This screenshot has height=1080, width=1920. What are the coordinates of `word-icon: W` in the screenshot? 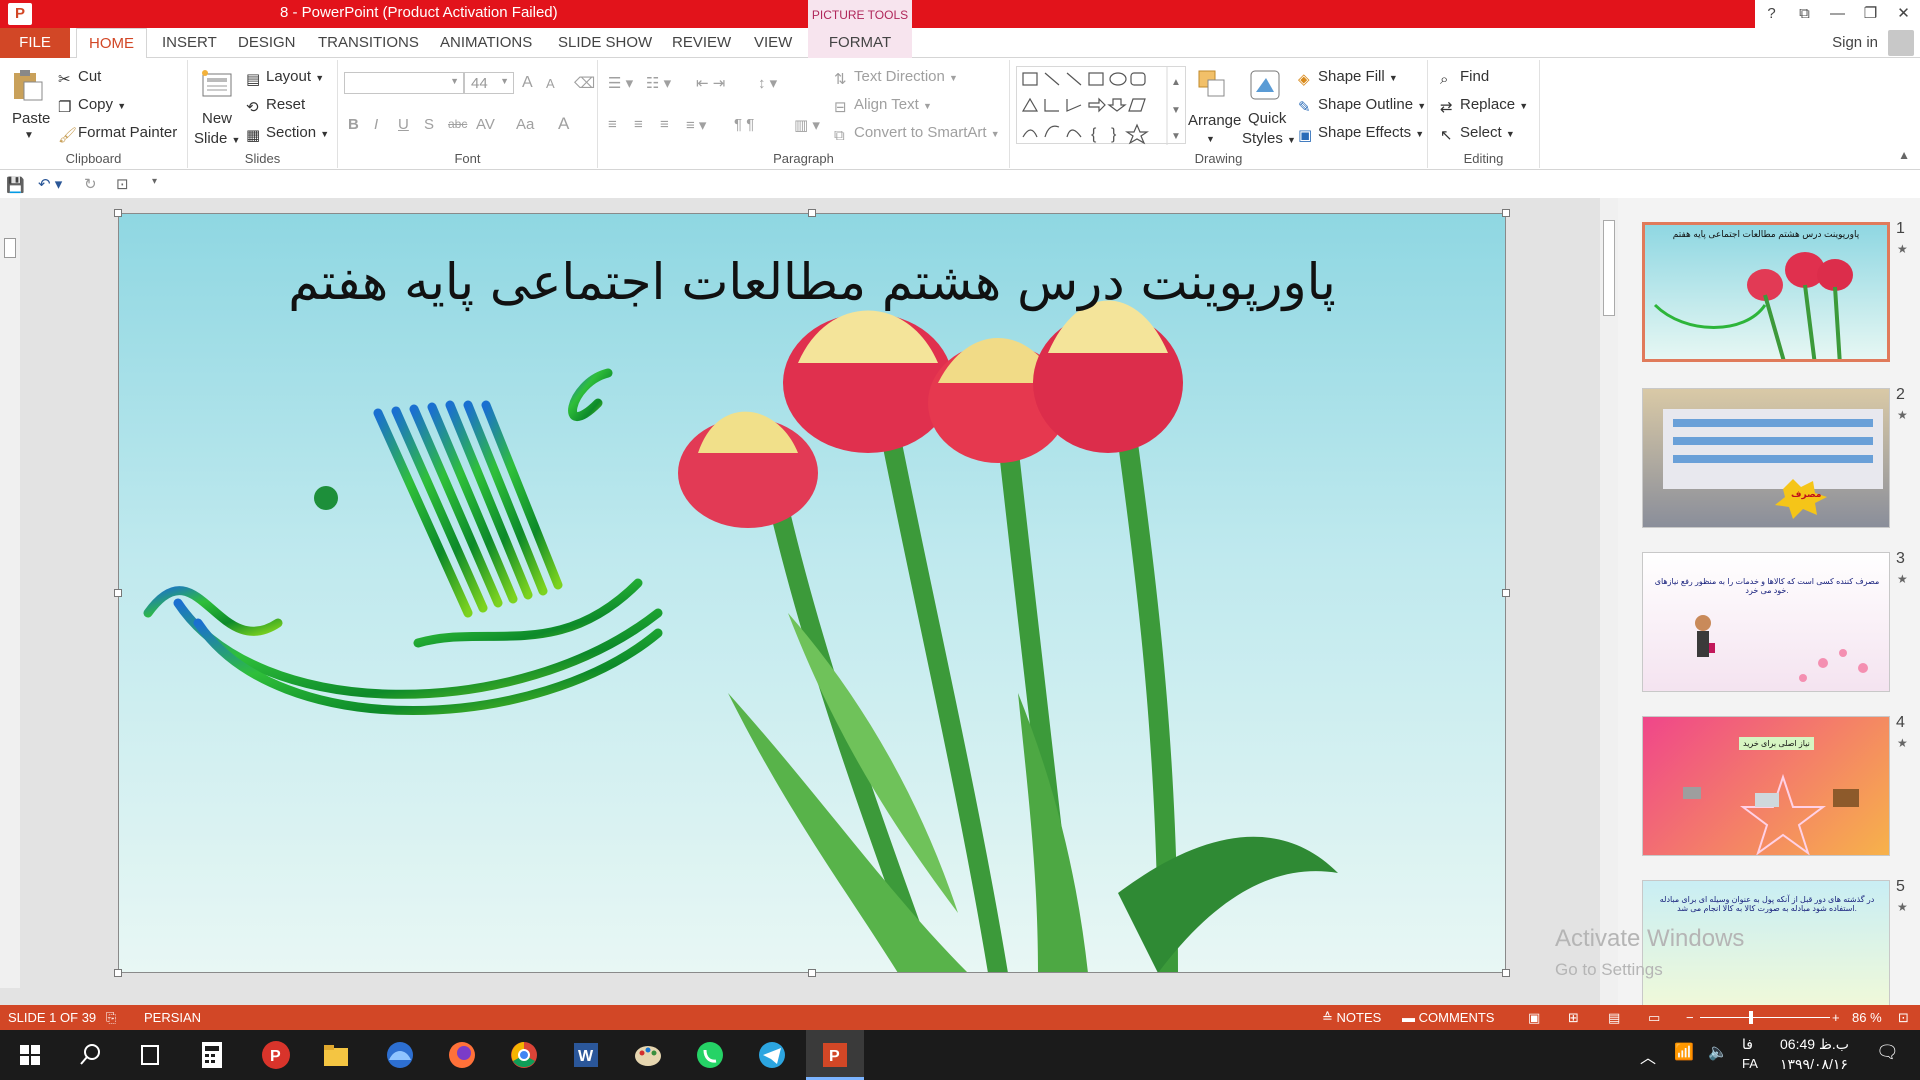 It's located at (586, 1055).